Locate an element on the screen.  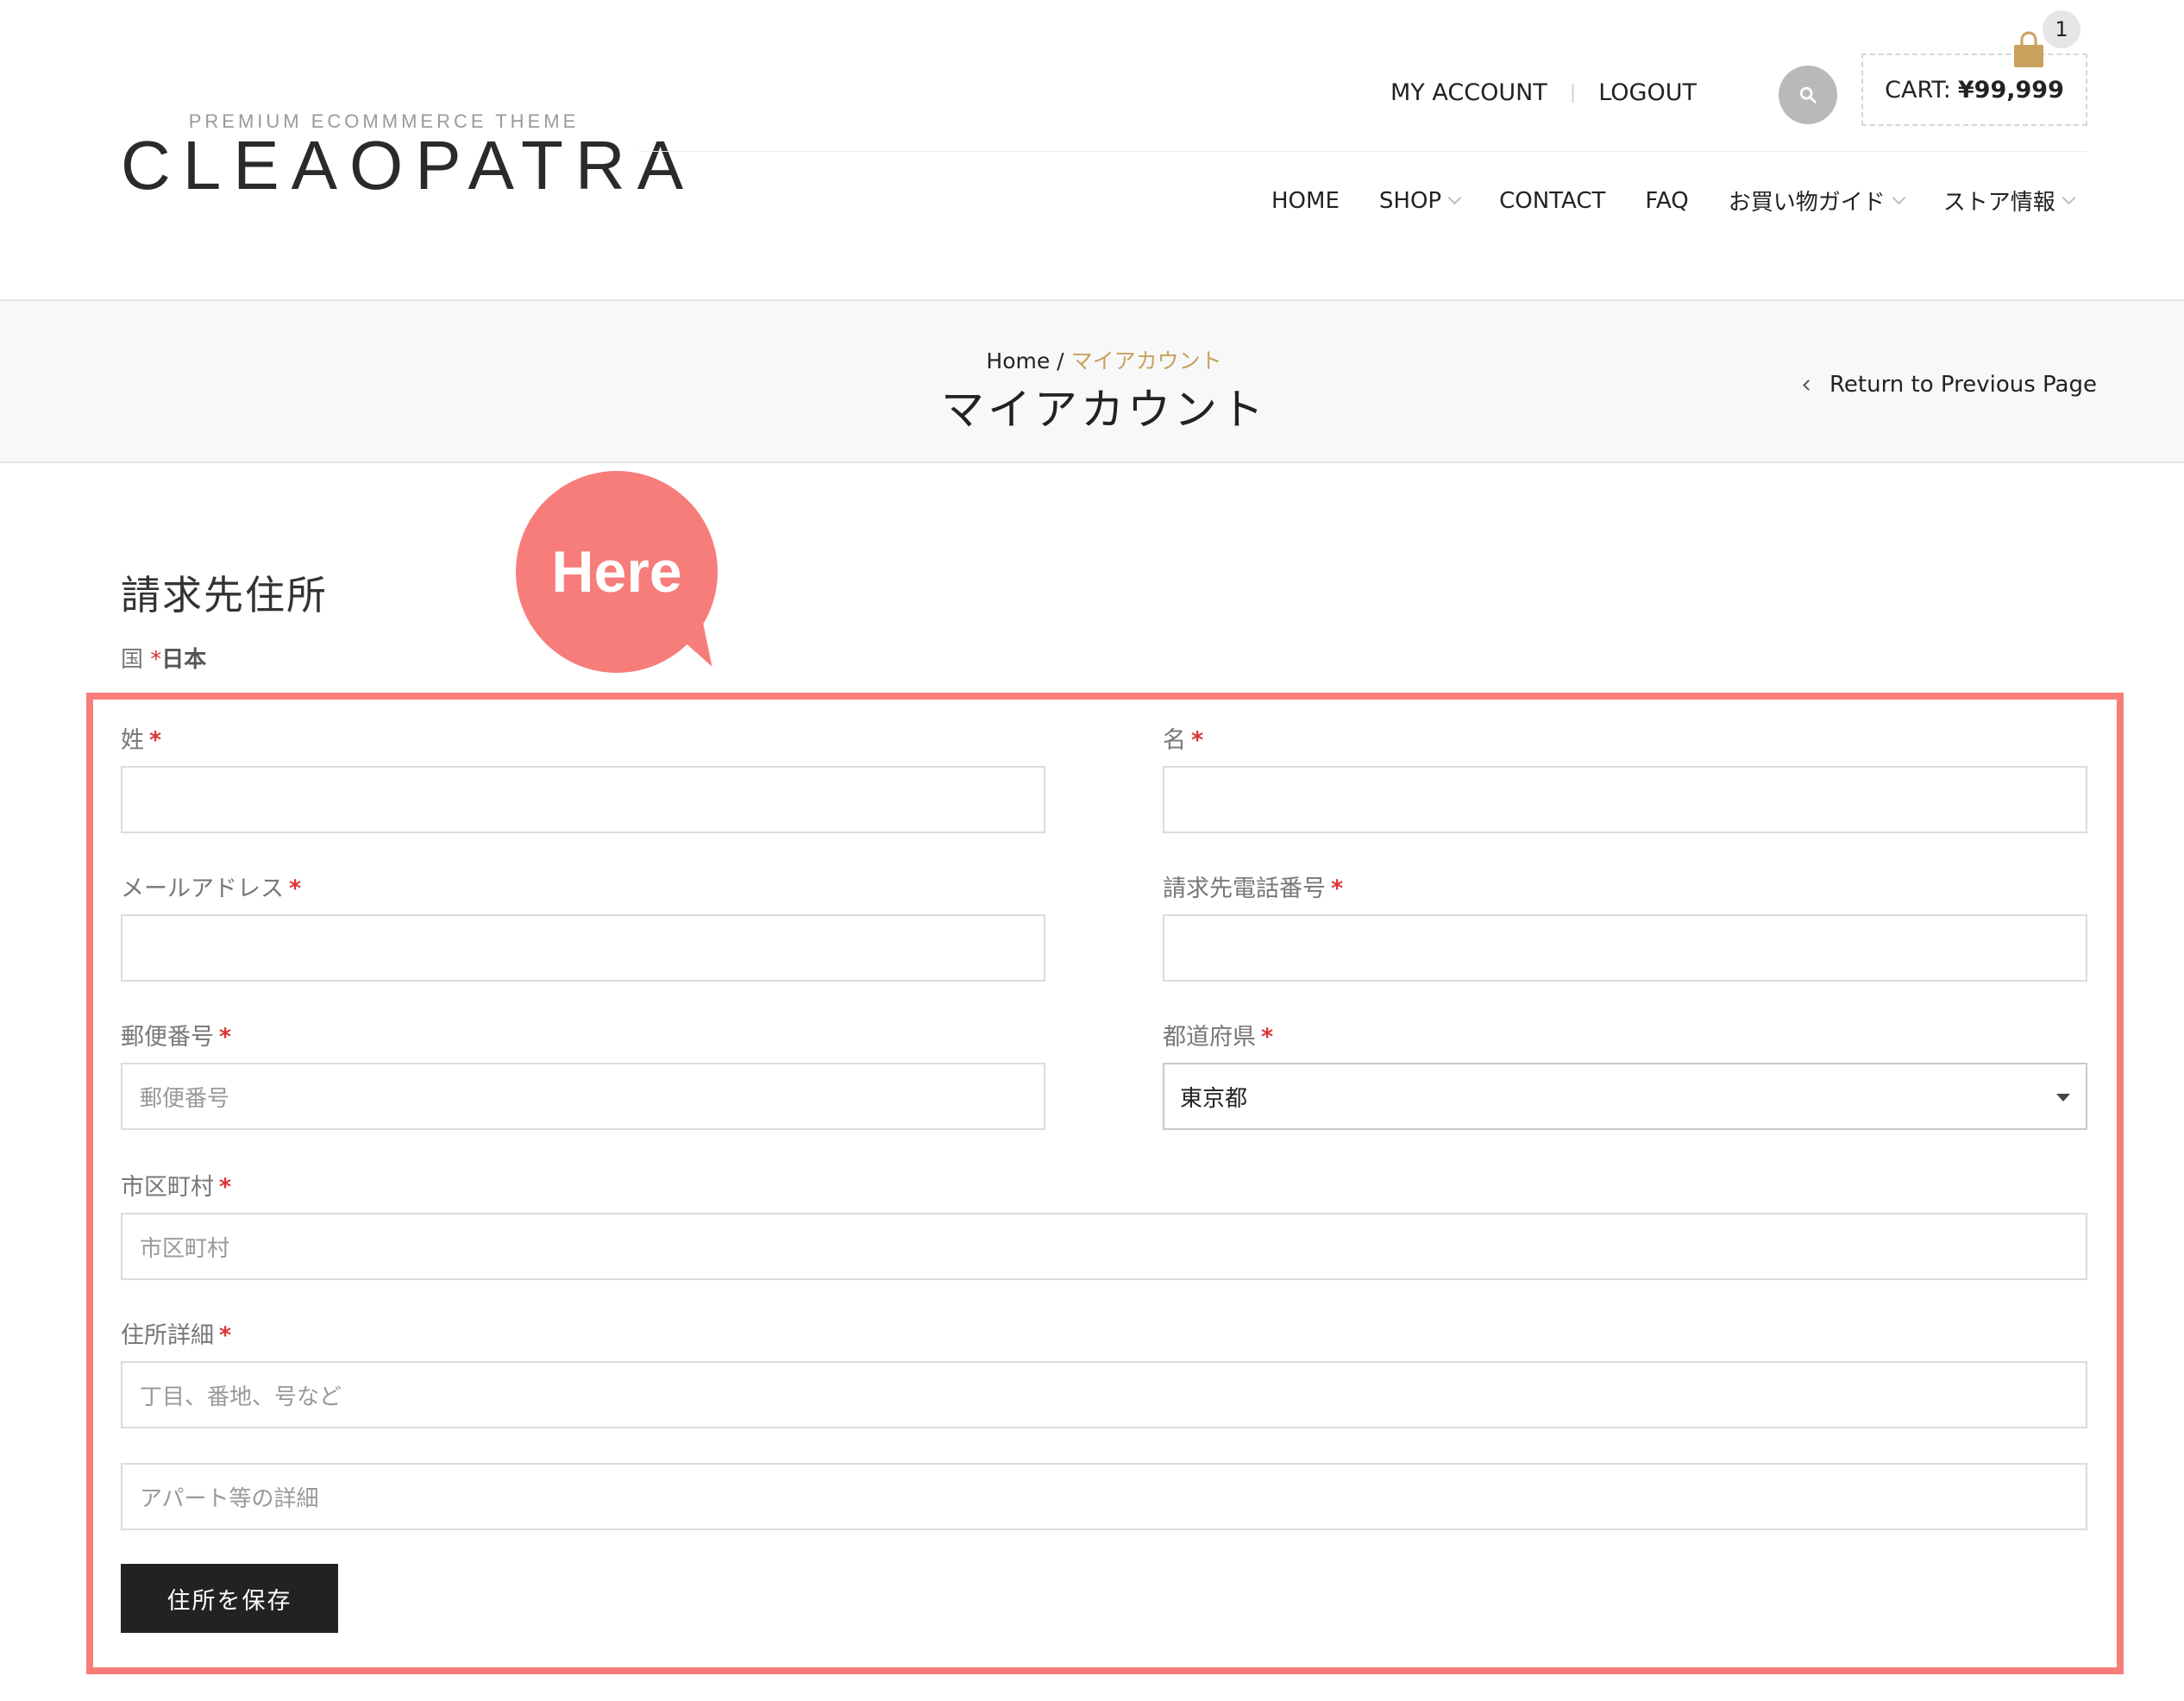
return-link-label: Return to Previous Page is located at coordinates (1963, 385).